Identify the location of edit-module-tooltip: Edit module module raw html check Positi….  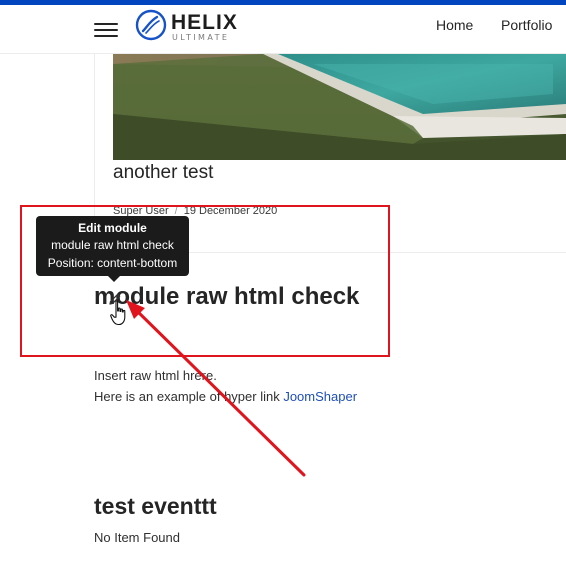
(112, 246).